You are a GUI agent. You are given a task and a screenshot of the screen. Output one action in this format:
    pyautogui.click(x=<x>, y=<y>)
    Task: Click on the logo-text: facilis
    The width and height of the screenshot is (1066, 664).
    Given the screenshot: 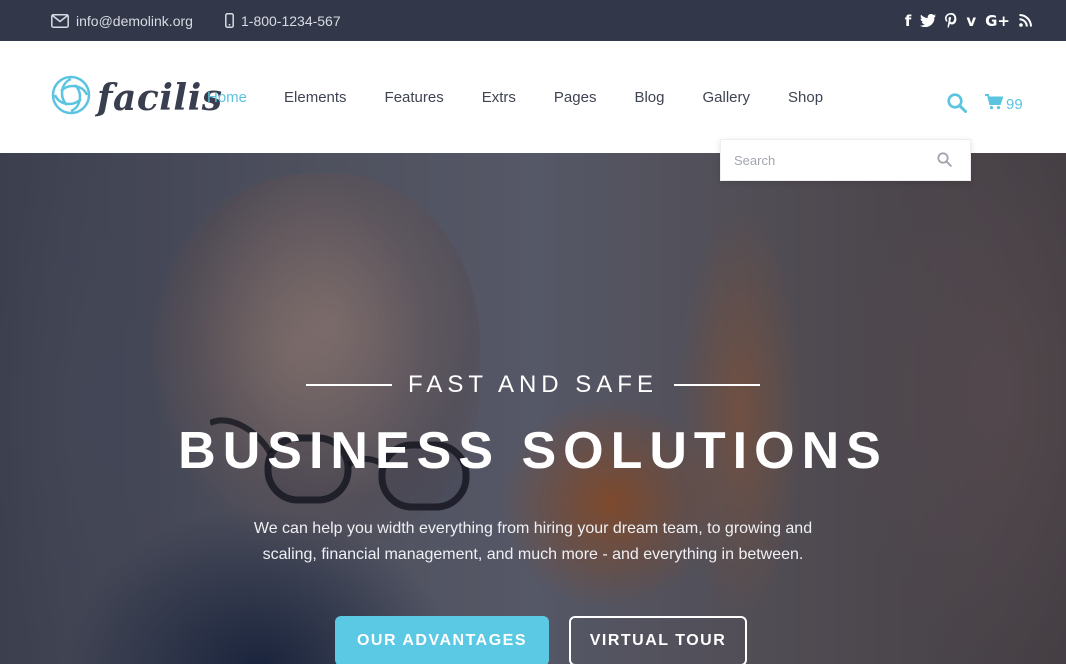 What is the action you would take?
    pyautogui.click(x=160, y=97)
    